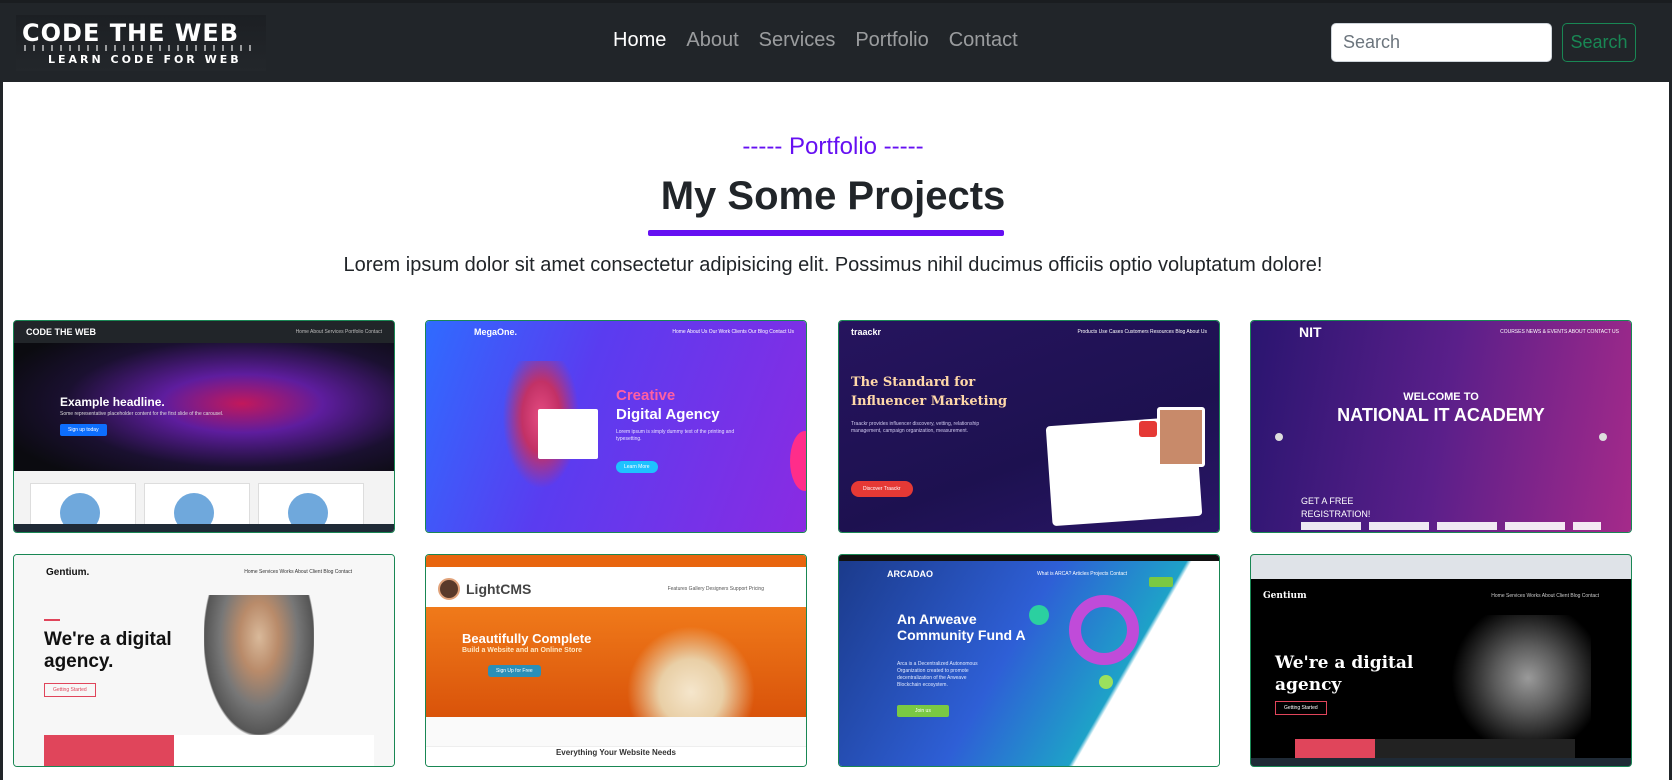 The width and height of the screenshot is (1672, 780). What do you see at coordinates (496, 332) in the screenshot?
I see `project-logo: MegaOne.` at bounding box center [496, 332].